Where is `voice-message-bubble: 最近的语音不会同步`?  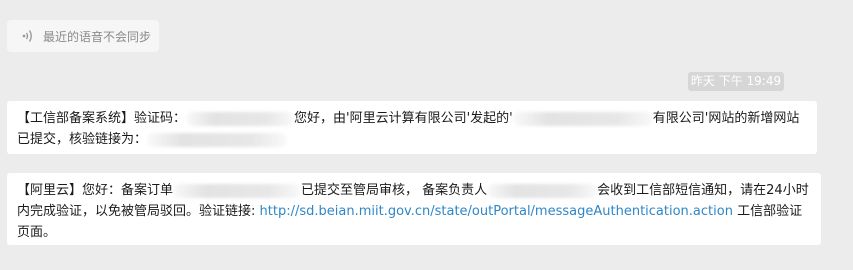
voice-message-bubble: 最近的语音不会同步 is located at coordinates (83, 36).